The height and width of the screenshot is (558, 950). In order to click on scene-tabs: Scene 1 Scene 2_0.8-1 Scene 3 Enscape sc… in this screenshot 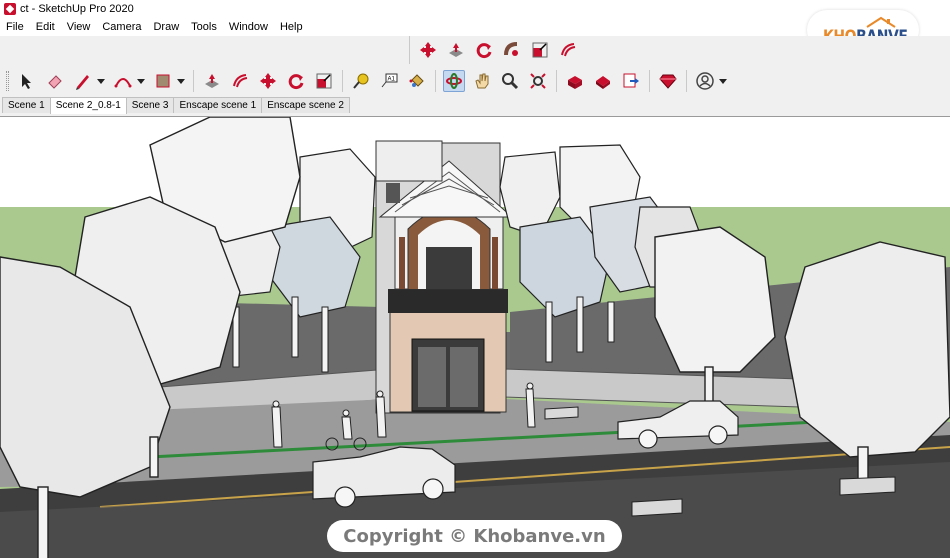, I will do `click(176, 105)`.